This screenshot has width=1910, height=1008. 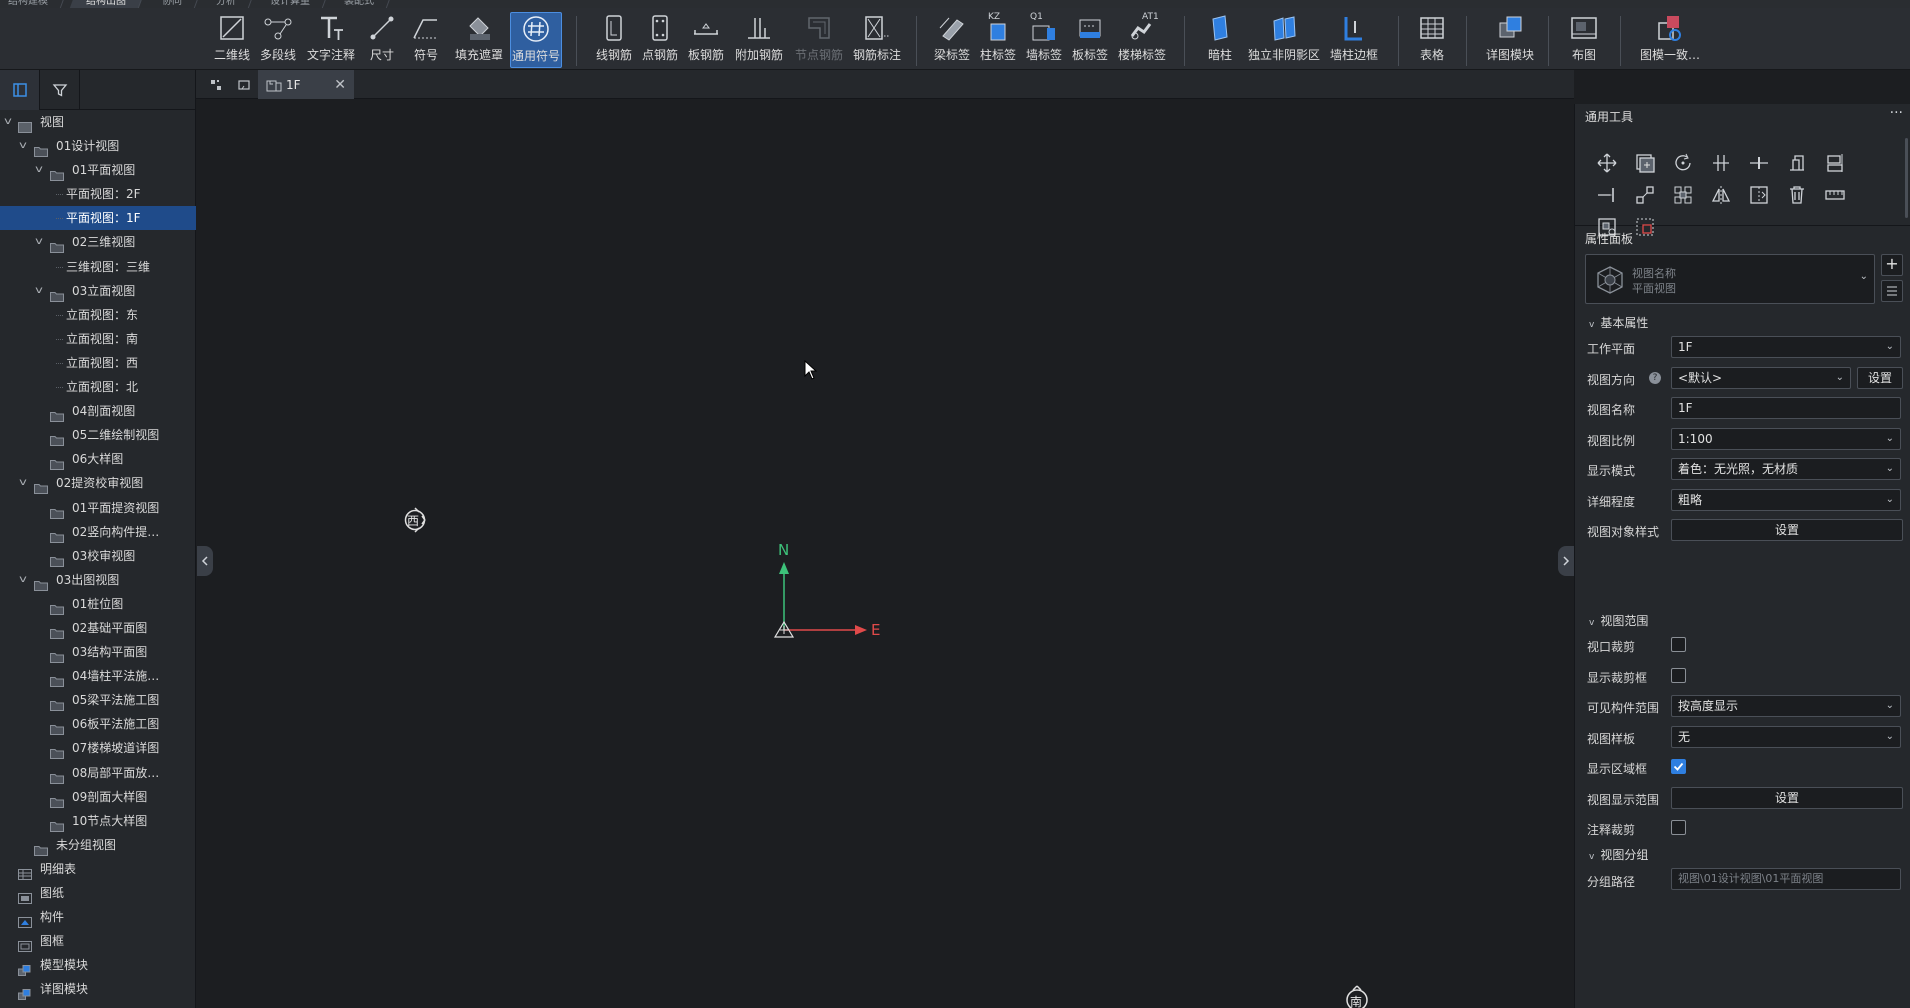 I want to click on additional-rebar-button: 附加钢筋, so click(x=759, y=40).